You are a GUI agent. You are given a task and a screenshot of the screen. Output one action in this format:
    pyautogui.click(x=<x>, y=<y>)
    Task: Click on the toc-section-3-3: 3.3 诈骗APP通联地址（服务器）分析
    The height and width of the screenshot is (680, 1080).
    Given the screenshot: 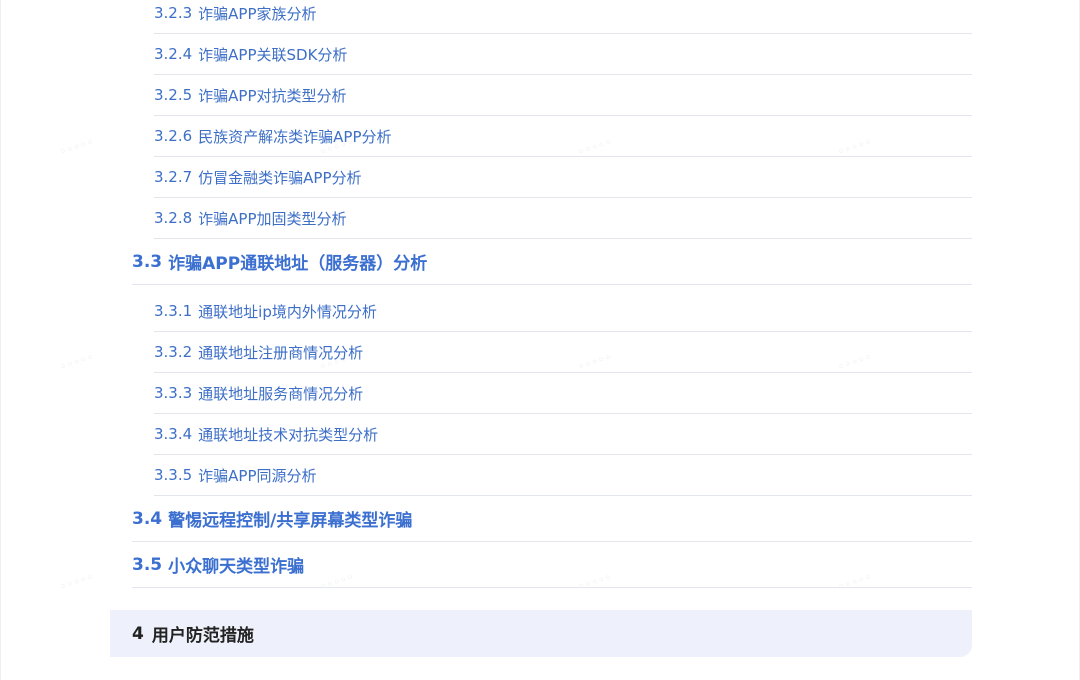 What is the action you would take?
    pyautogui.click(x=552, y=262)
    